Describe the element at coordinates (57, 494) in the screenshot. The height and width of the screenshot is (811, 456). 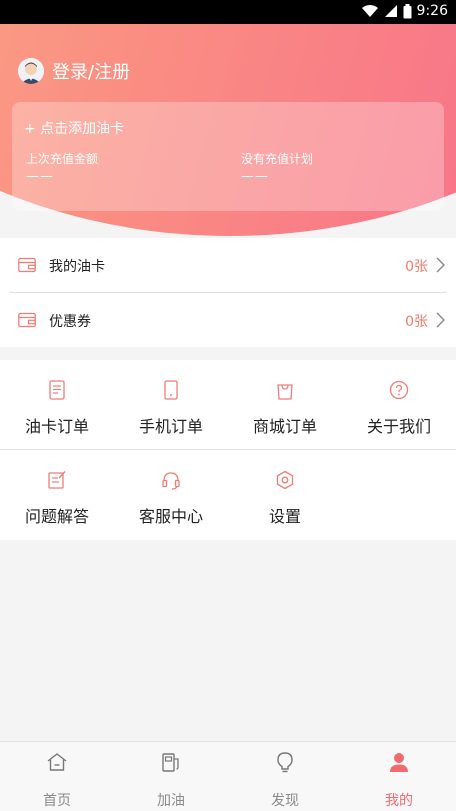
I see `grid-item-faq: 问题解答` at that location.